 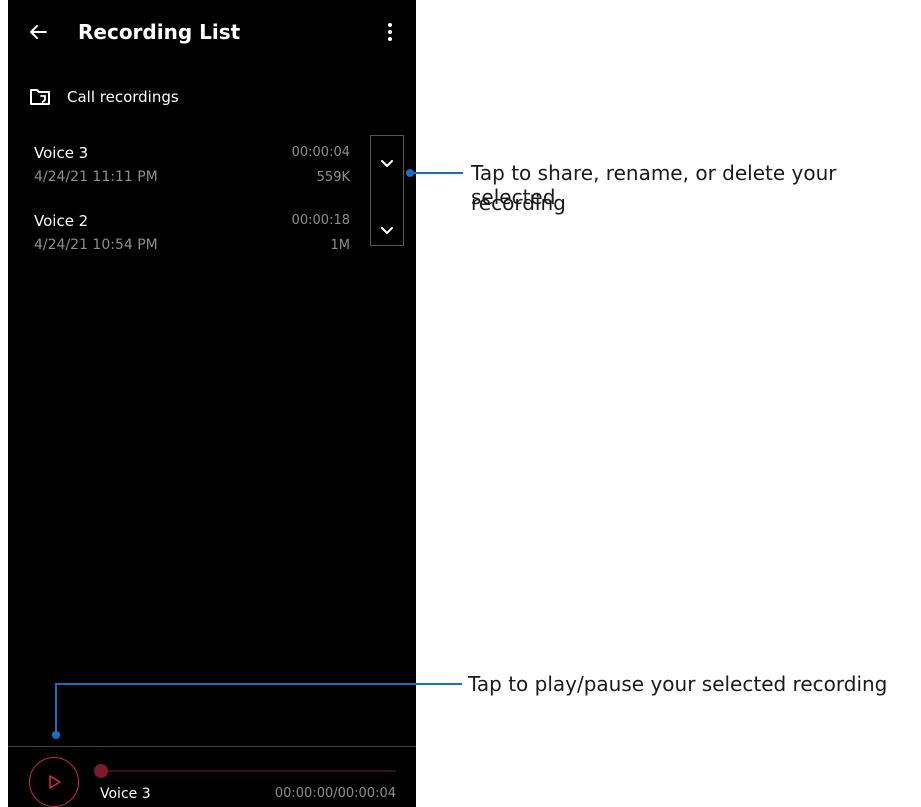 I want to click on recording-name: Voice 3, so click(x=61, y=153).